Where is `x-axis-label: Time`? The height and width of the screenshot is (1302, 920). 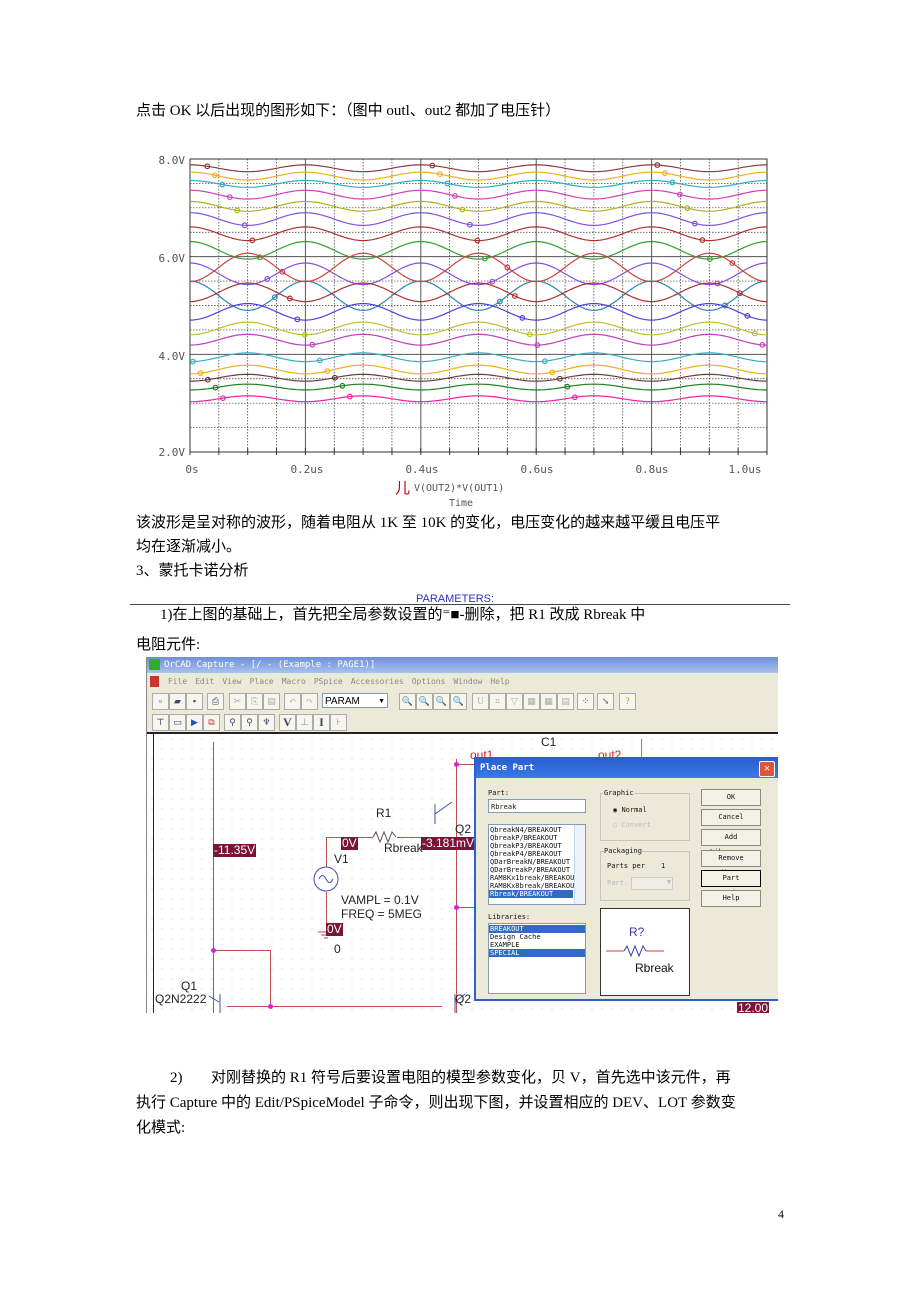
x-axis-label: Time is located at coordinates (461, 503).